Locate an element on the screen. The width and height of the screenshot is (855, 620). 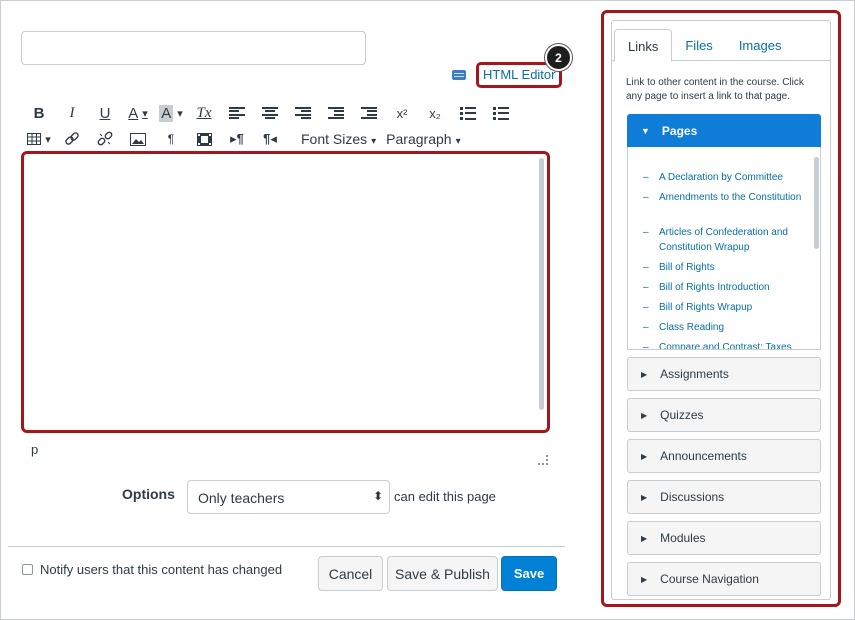
editor-scrollbar is located at coordinates (541, 284).